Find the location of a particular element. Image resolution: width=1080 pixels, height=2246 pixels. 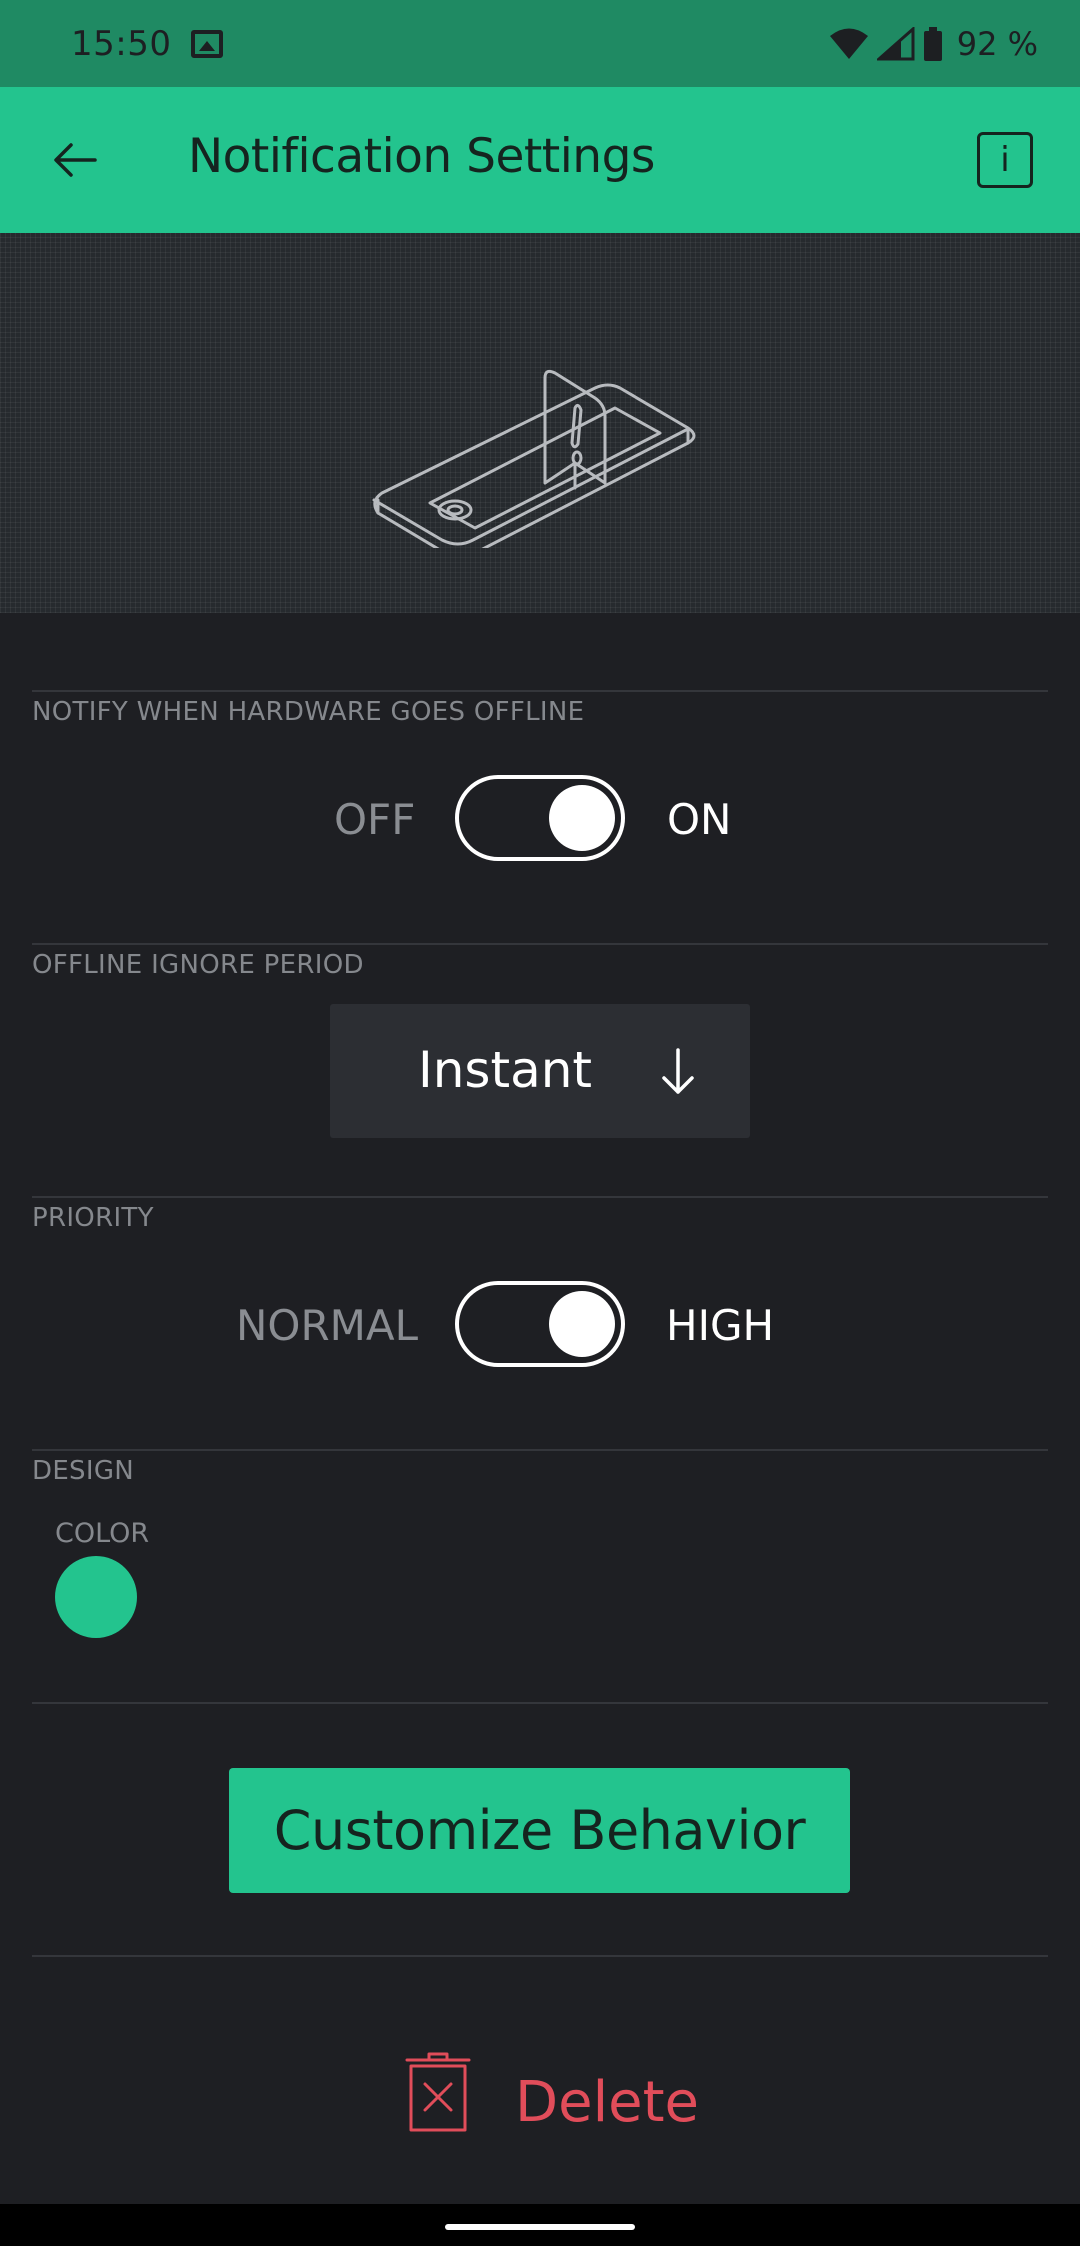

delete-label: Delete is located at coordinates (607, 2102).